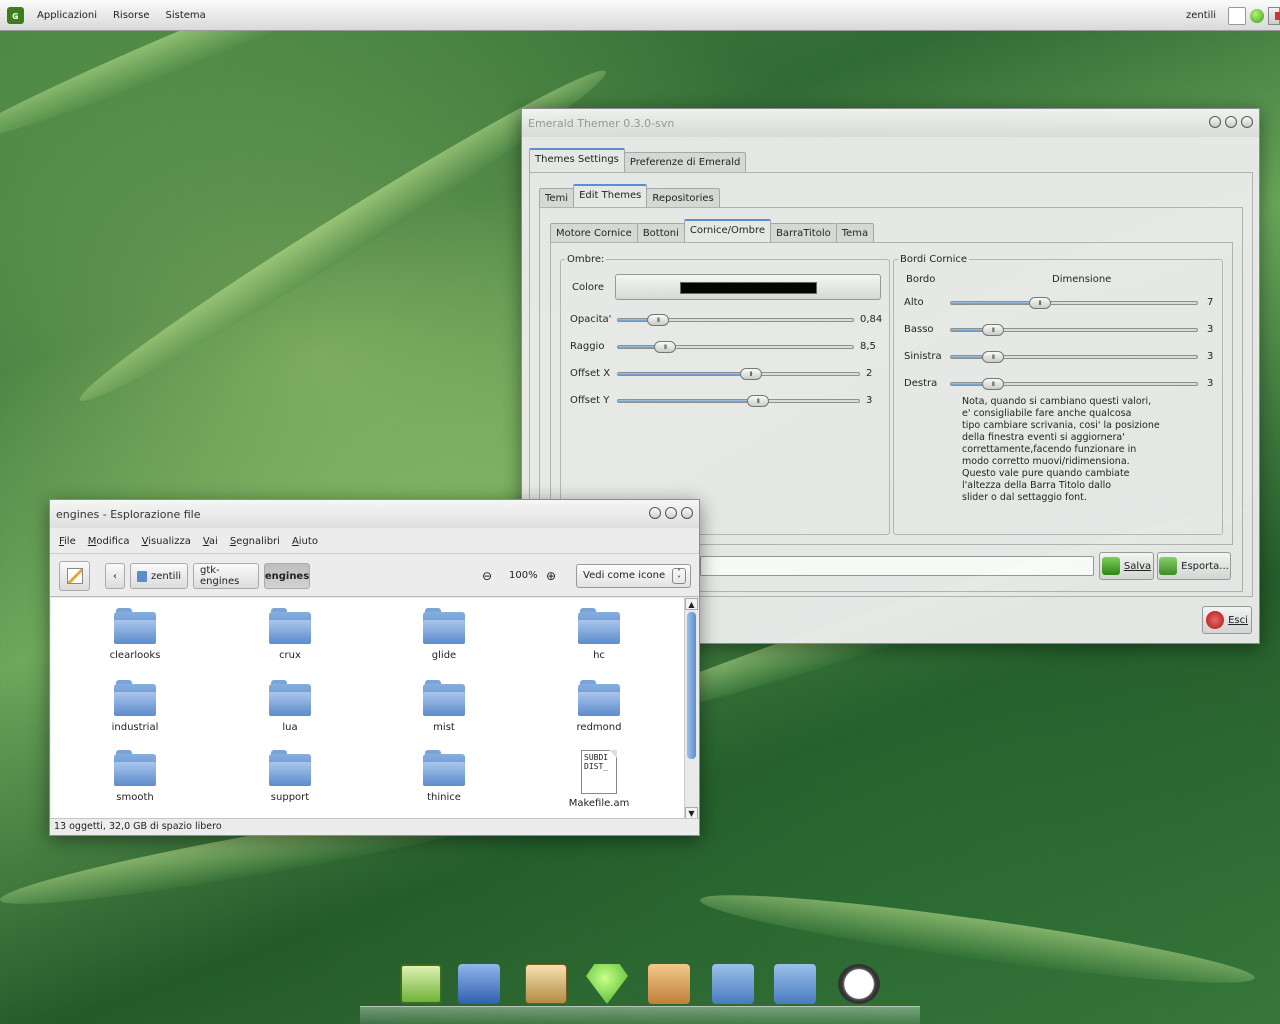 This screenshot has width=1280, height=1024. I want to click on menu-sistema: Sistema, so click(186, 15).